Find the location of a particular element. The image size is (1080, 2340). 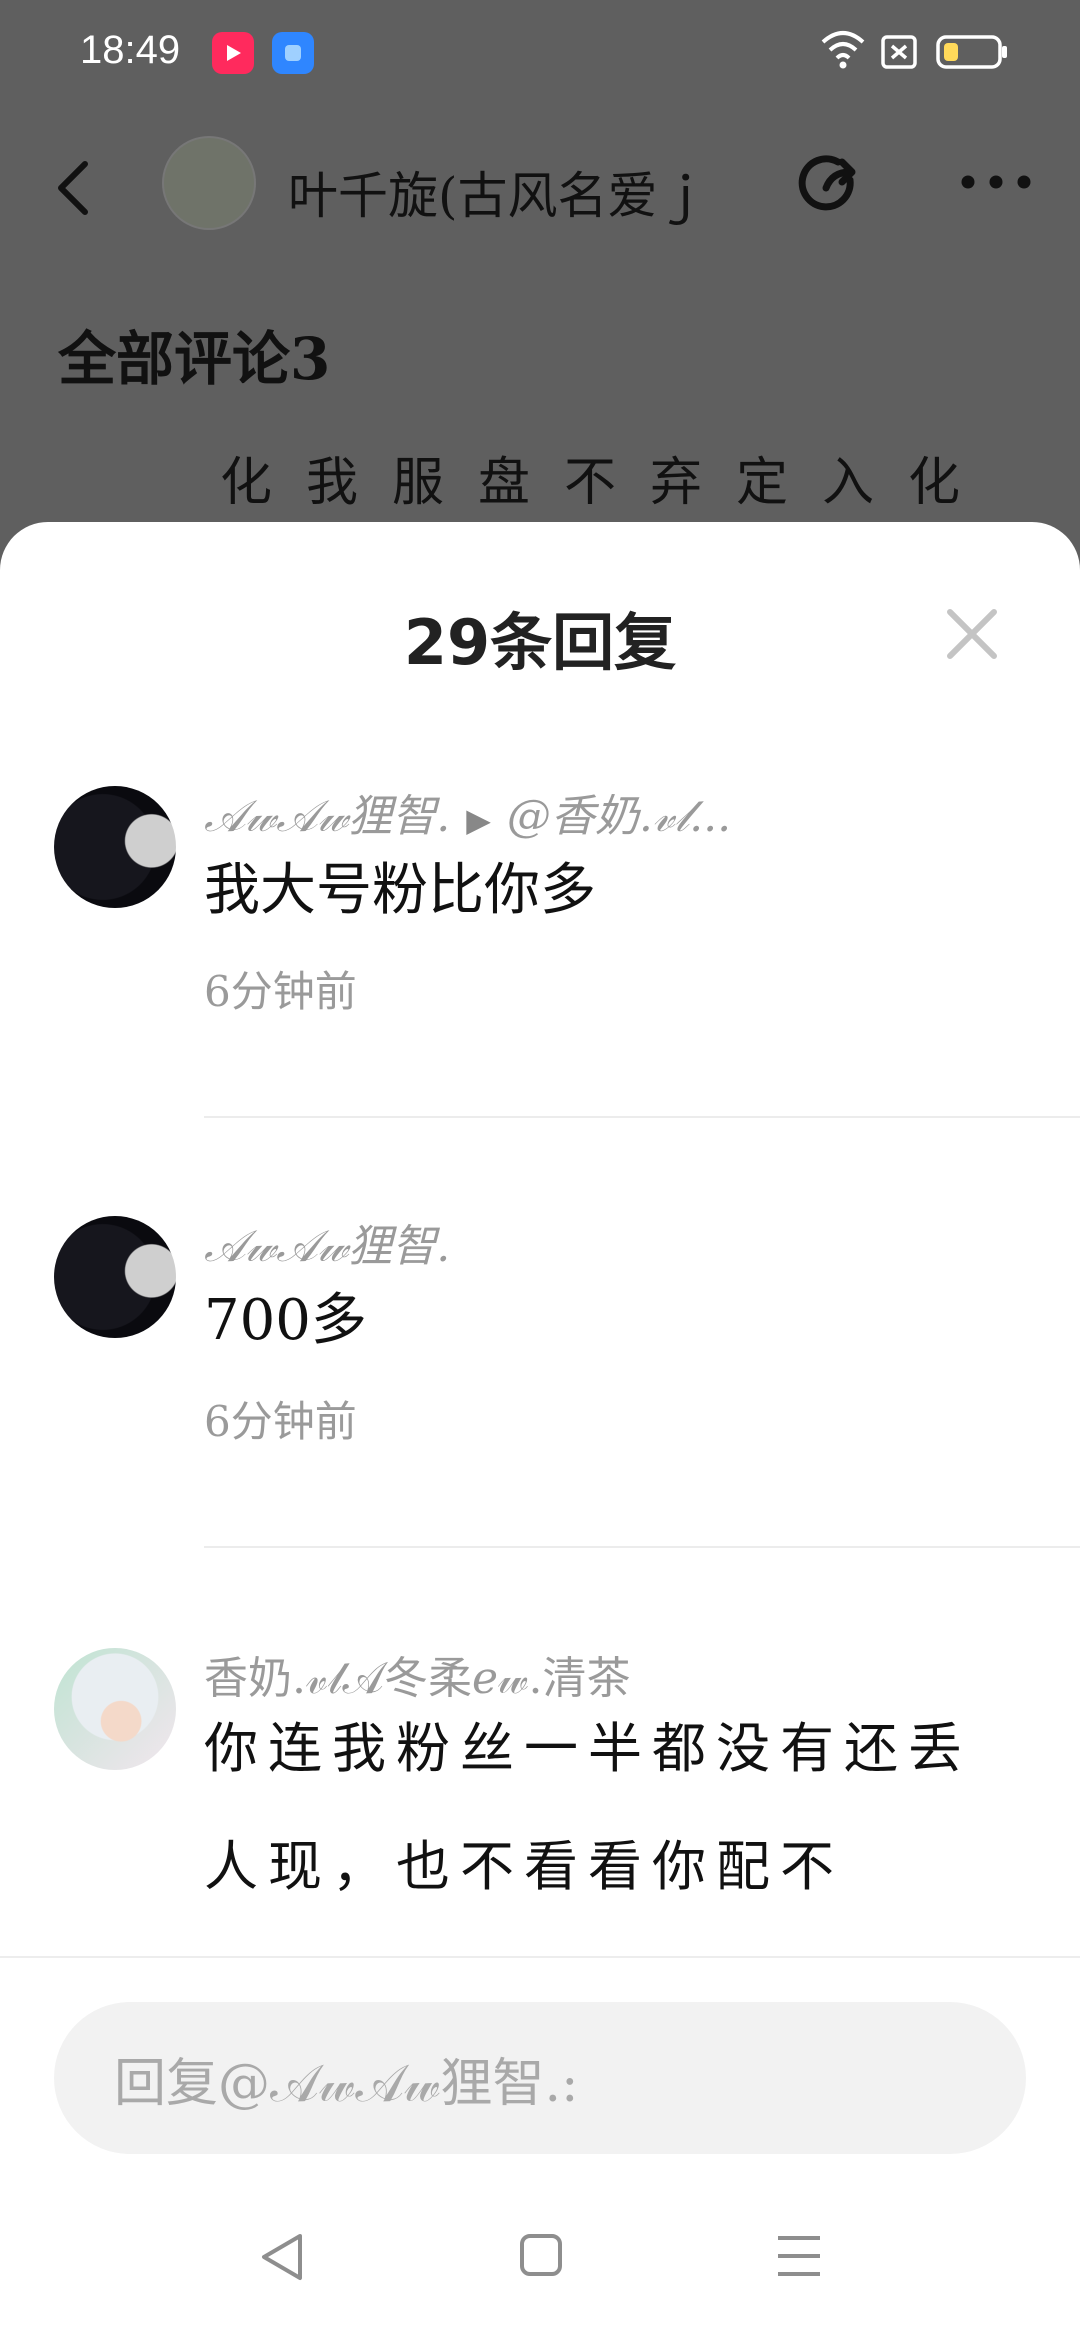

status-bar: 18:49 is located at coordinates (540, 54).